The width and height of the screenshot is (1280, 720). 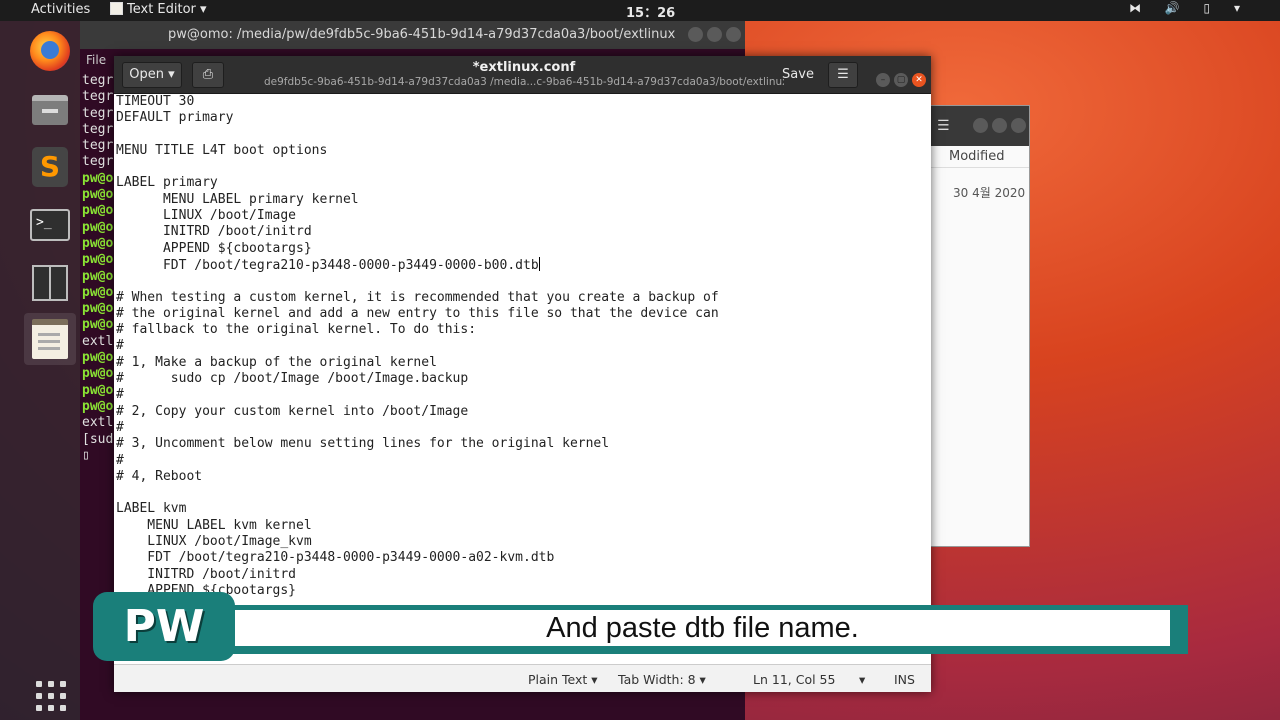 What do you see at coordinates (50, 225) in the screenshot?
I see `dock-terminal: >_` at bounding box center [50, 225].